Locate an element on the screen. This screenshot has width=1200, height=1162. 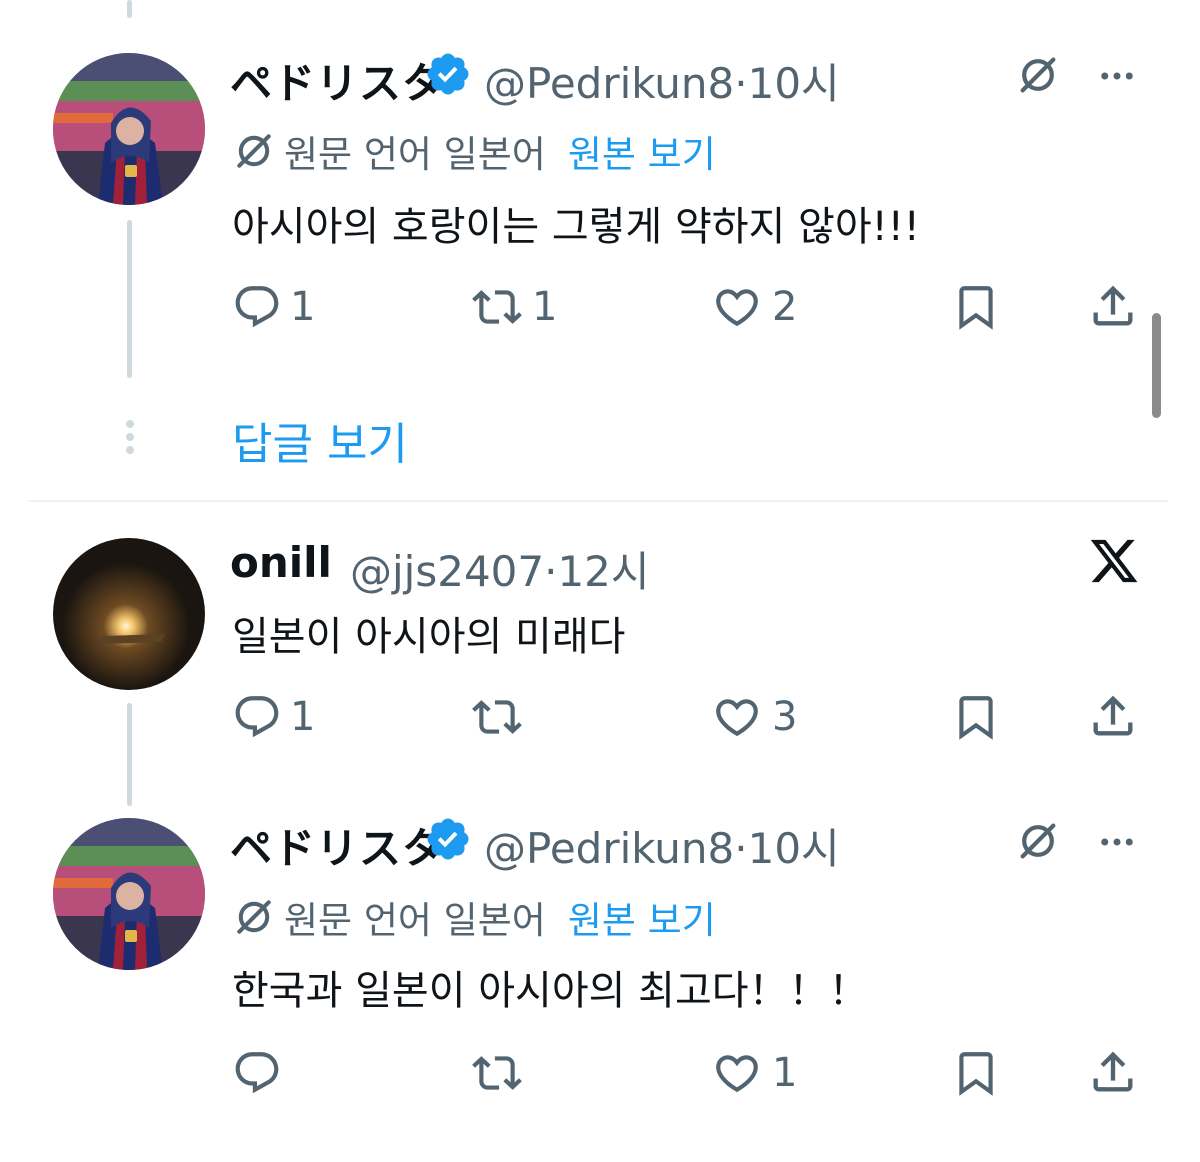
scrollbar is located at coordinates (1156, 365).